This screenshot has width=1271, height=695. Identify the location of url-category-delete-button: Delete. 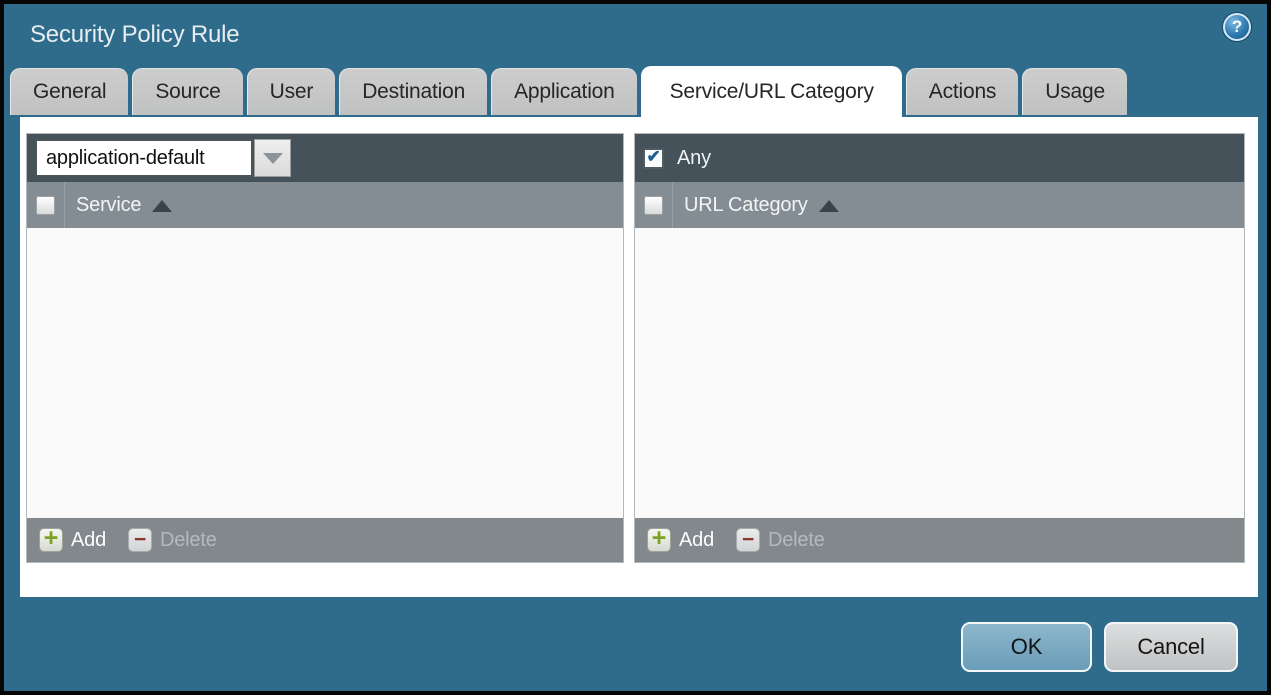
(780, 540).